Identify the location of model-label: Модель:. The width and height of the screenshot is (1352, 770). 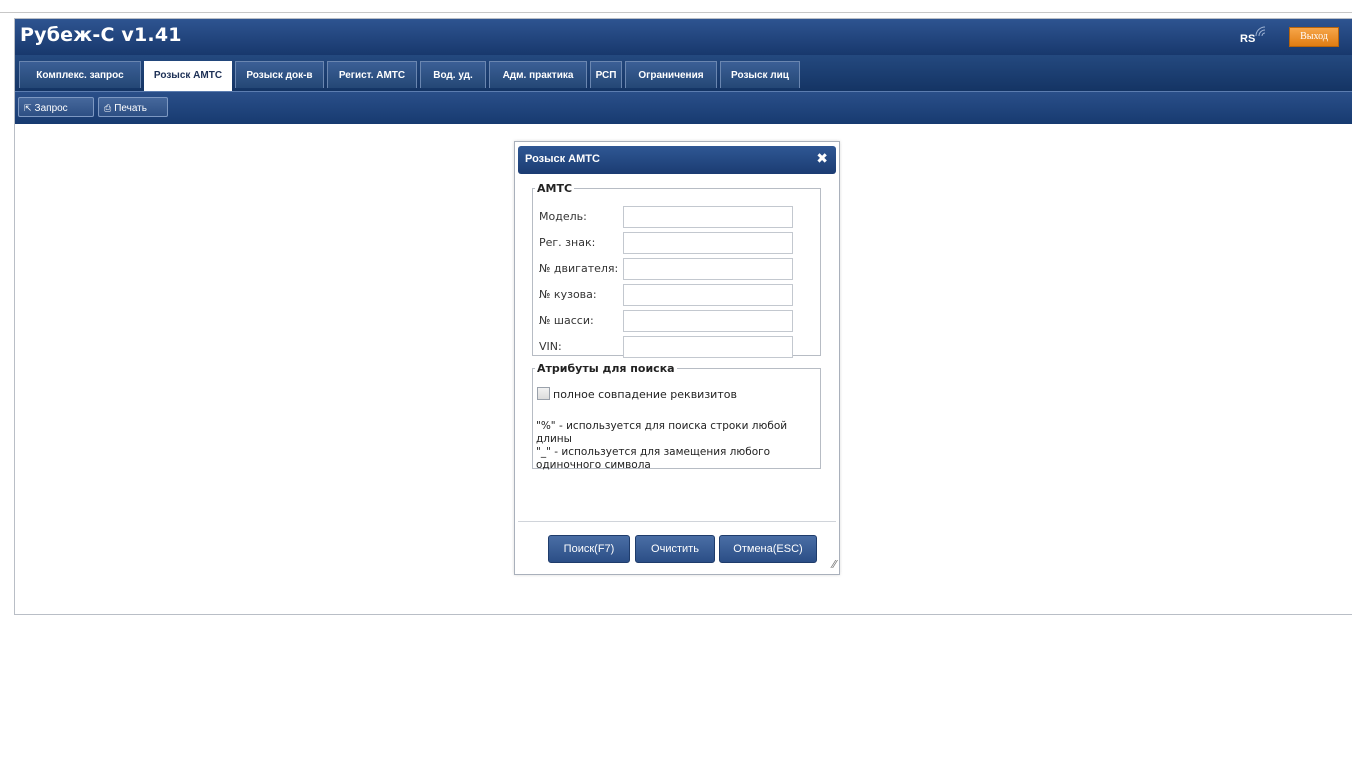
(563, 216).